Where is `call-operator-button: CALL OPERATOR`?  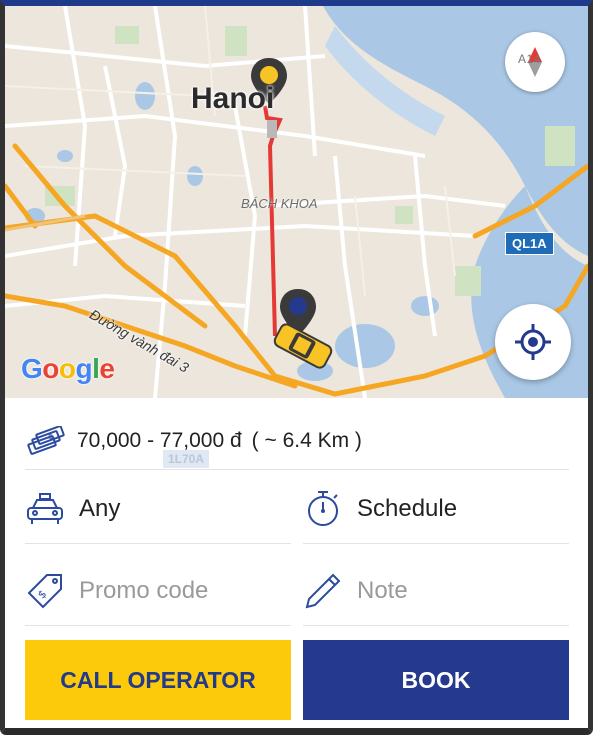 call-operator-button: CALL OPERATOR is located at coordinates (158, 680).